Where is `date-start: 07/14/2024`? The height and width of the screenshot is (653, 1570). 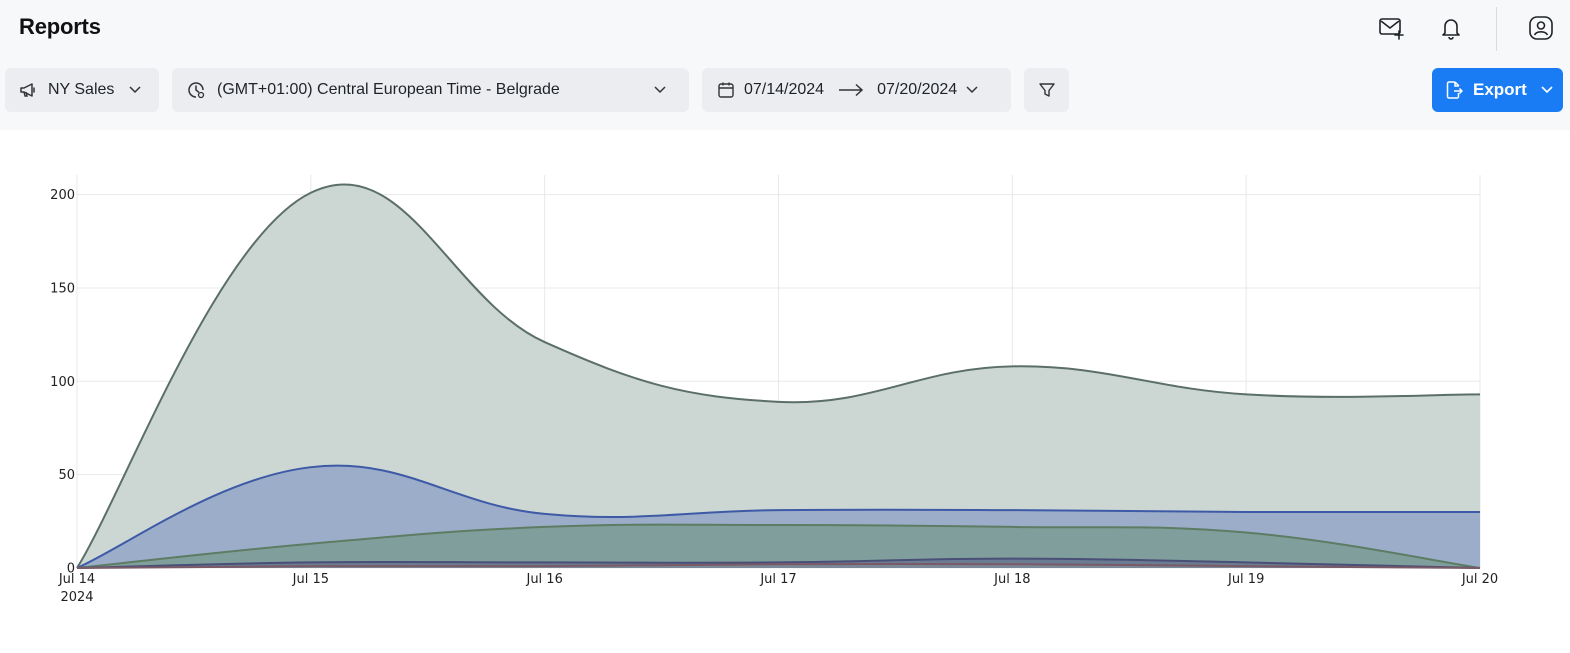
date-start: 07/14/2024 is located at coordinates (784, 90).